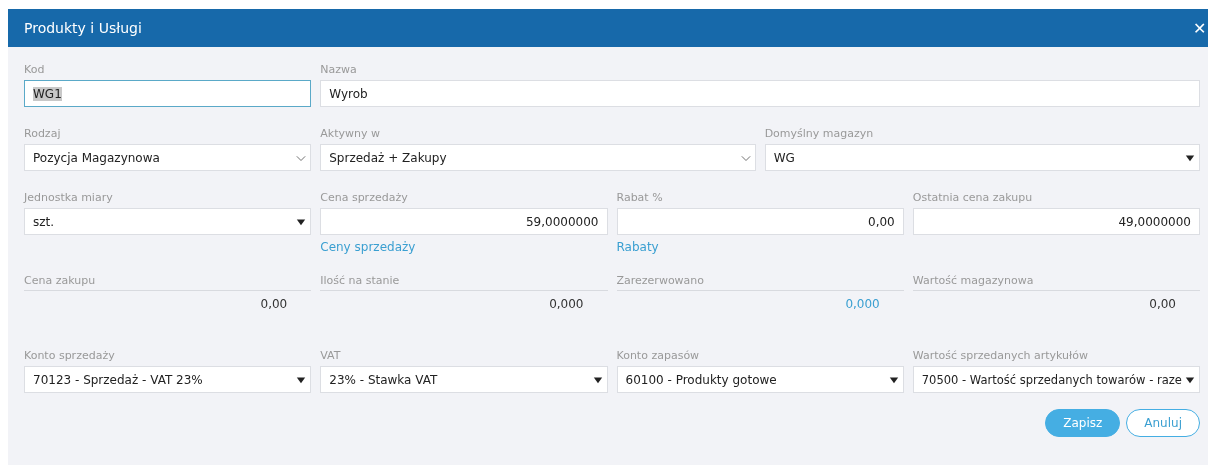  I want to click on field-label: Jednostka miary, so click(68, 198).